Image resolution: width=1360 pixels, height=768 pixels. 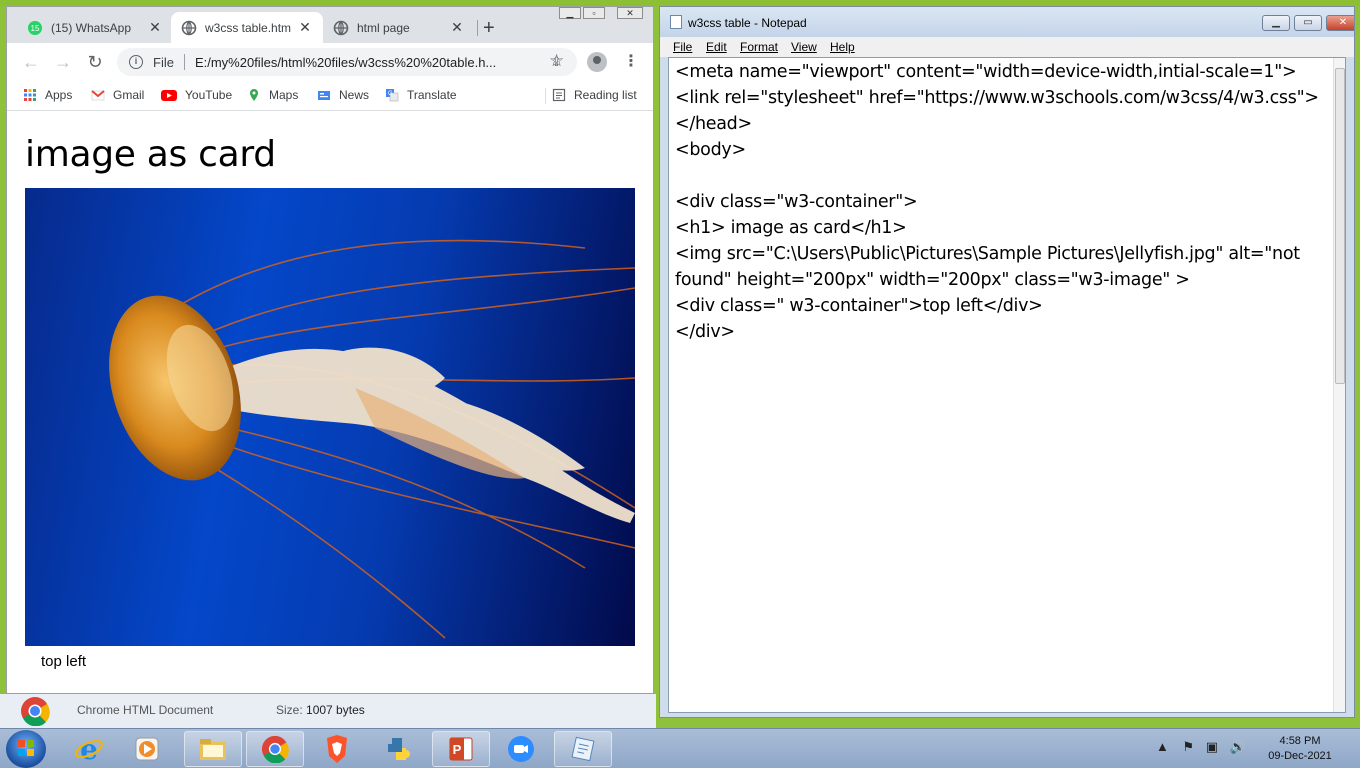 I want to click on code-line: </head>, so click(x=713, y=124).